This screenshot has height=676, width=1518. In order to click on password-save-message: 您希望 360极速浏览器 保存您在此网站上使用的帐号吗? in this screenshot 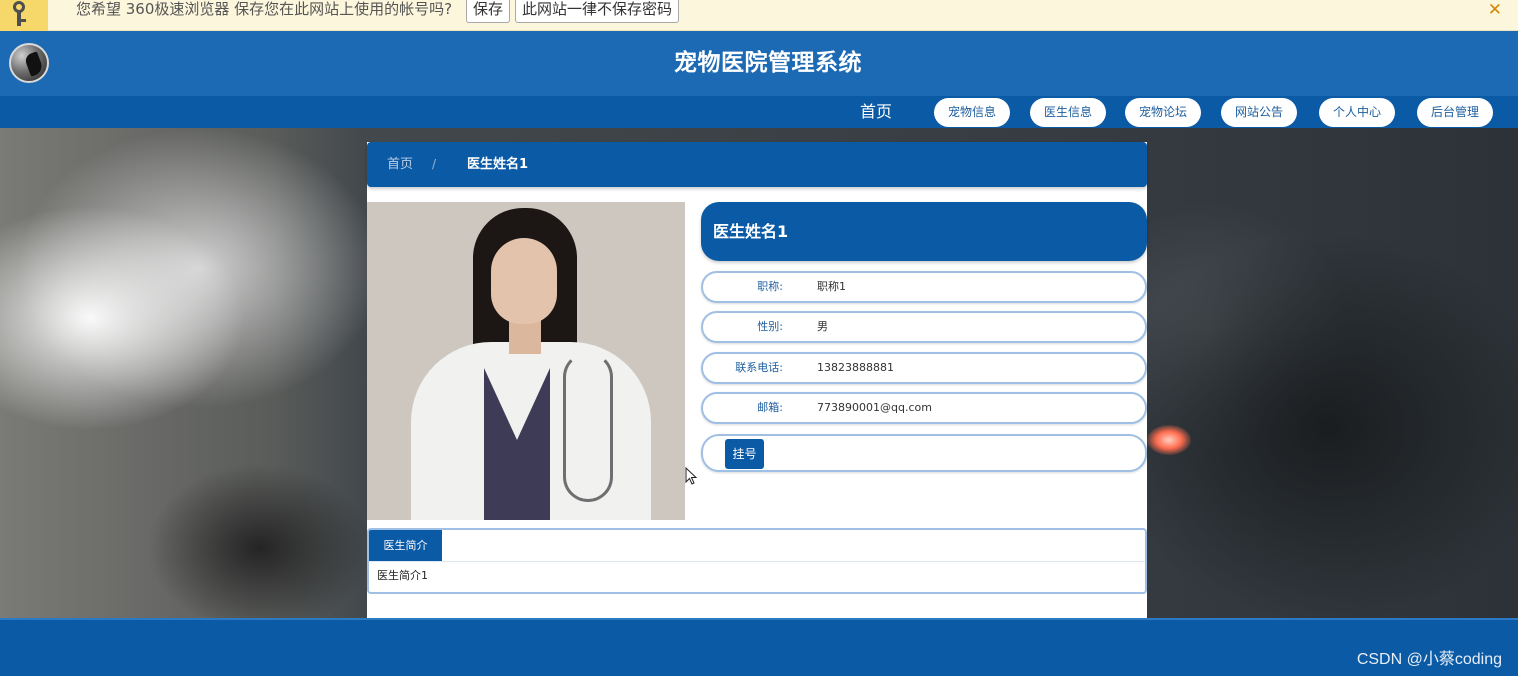, I will do `click(264, 9)`.